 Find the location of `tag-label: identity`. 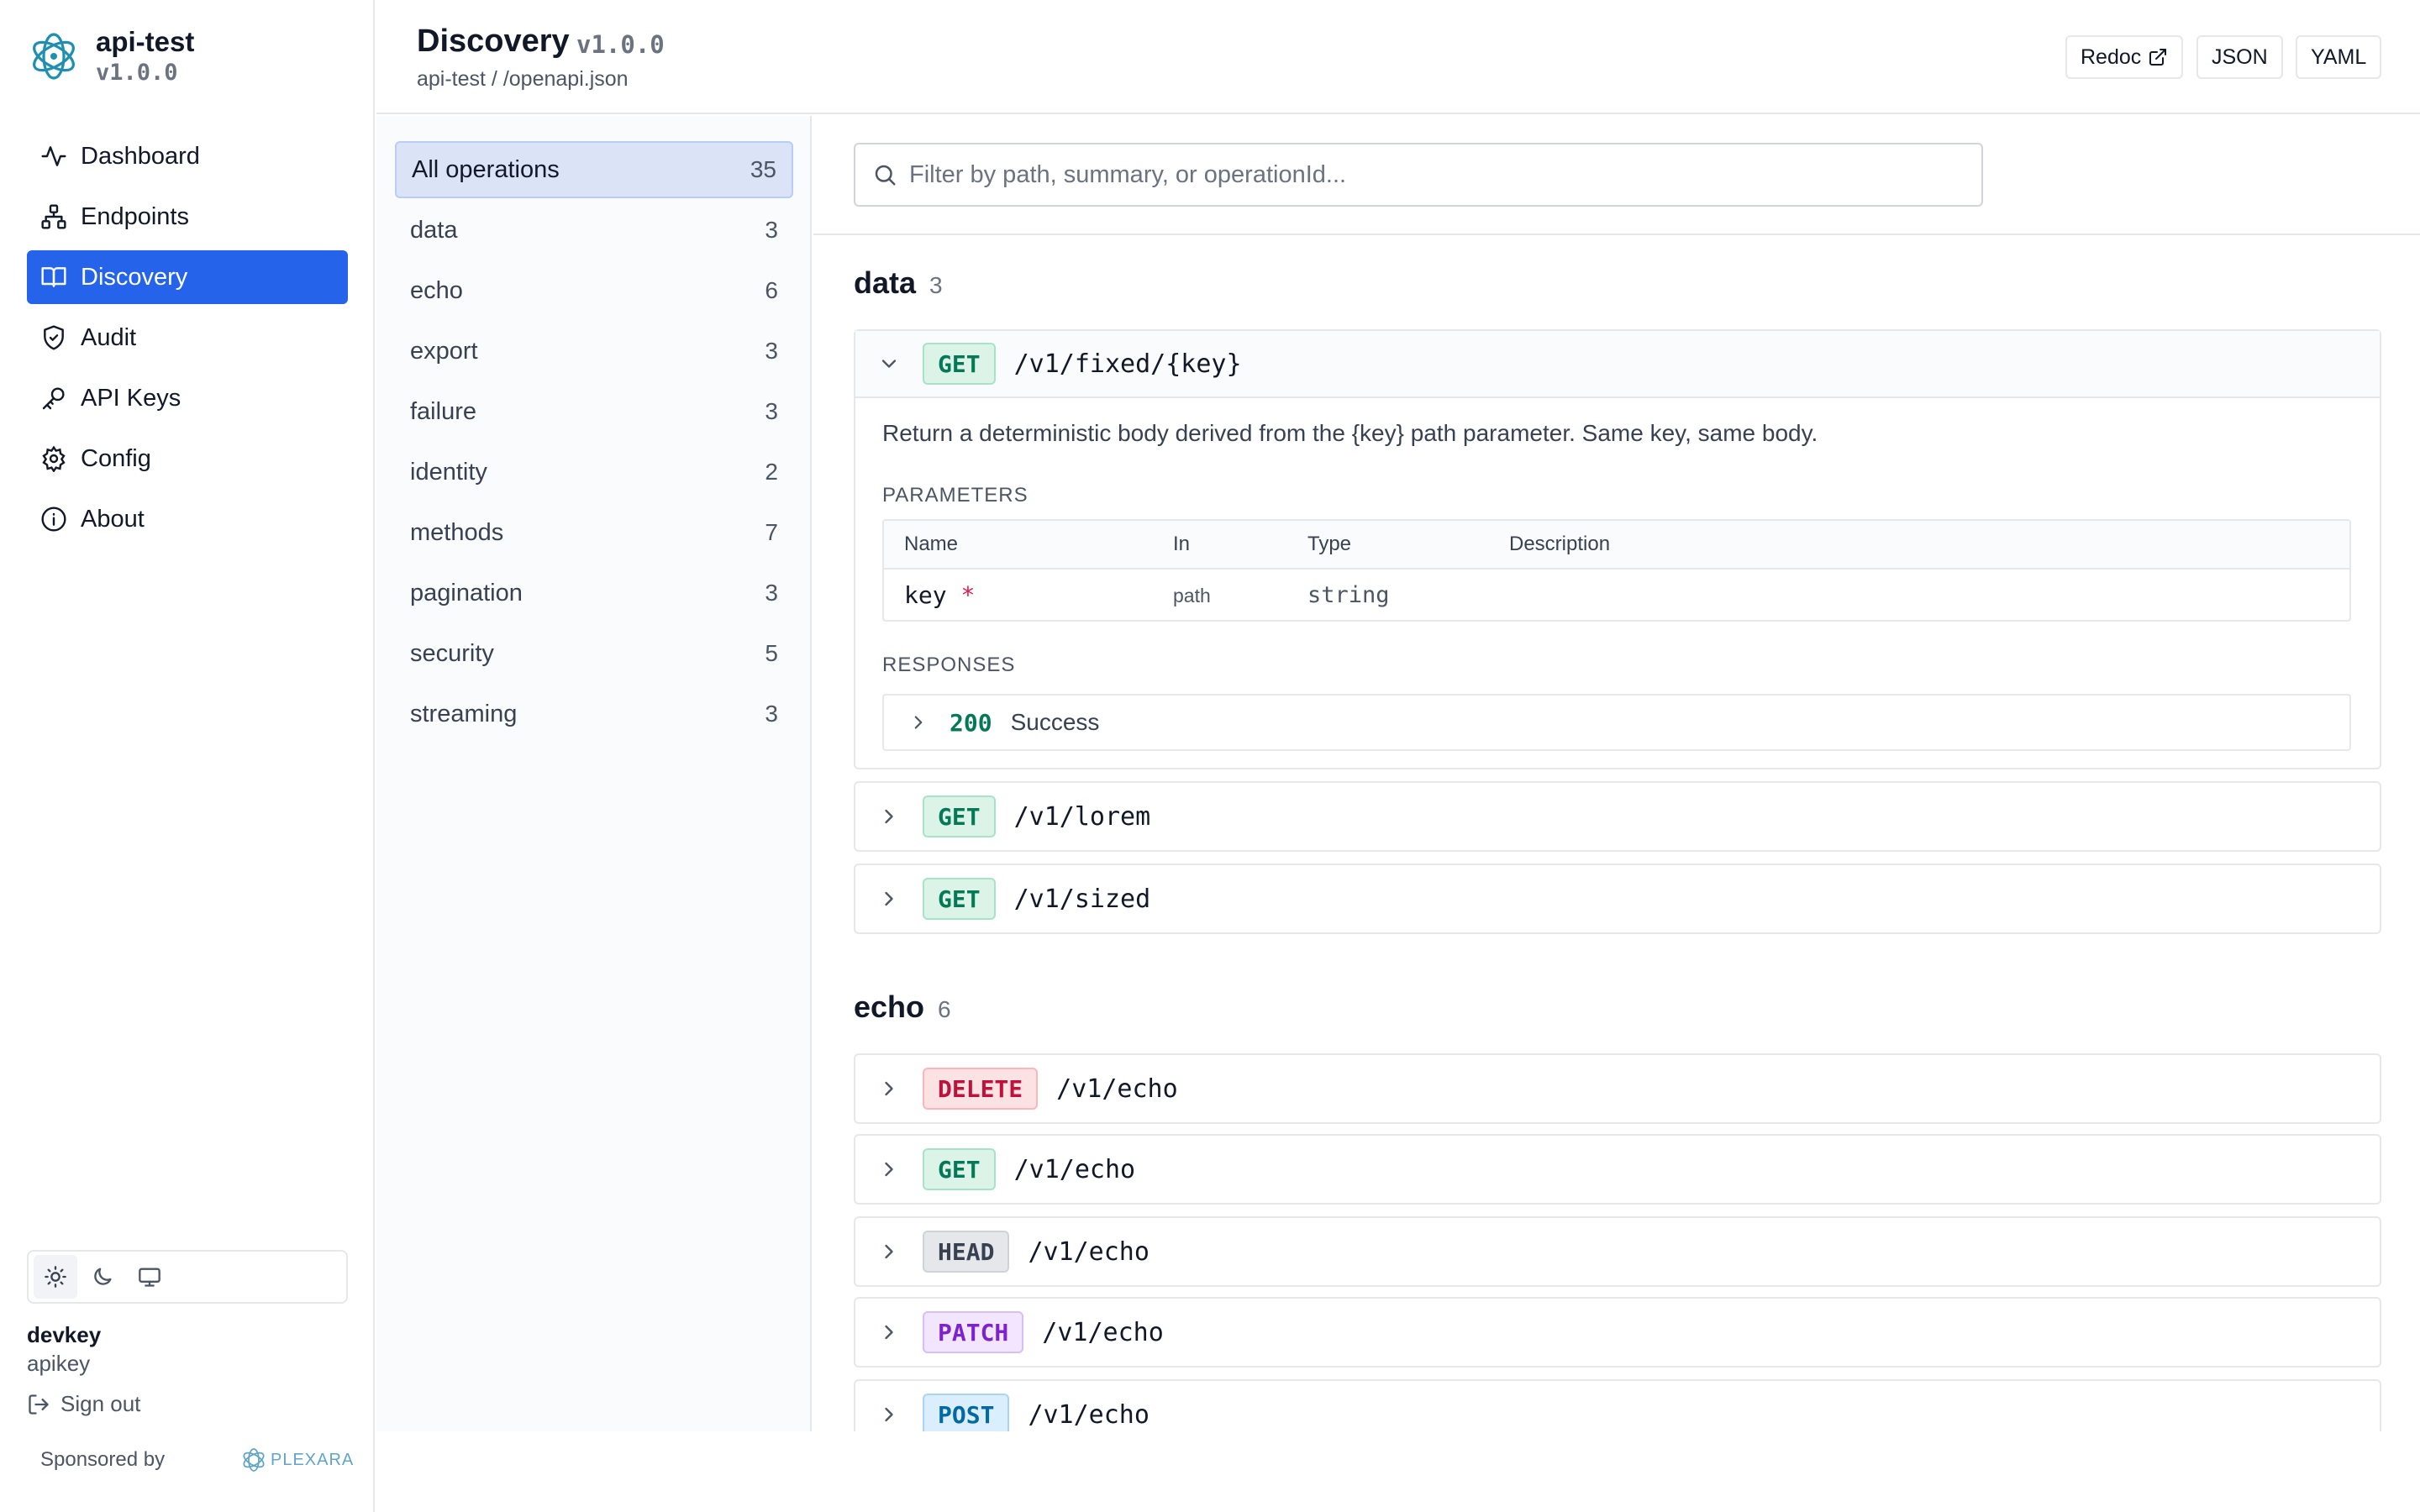

tag-label: identity is located at coordinates (449, 472).